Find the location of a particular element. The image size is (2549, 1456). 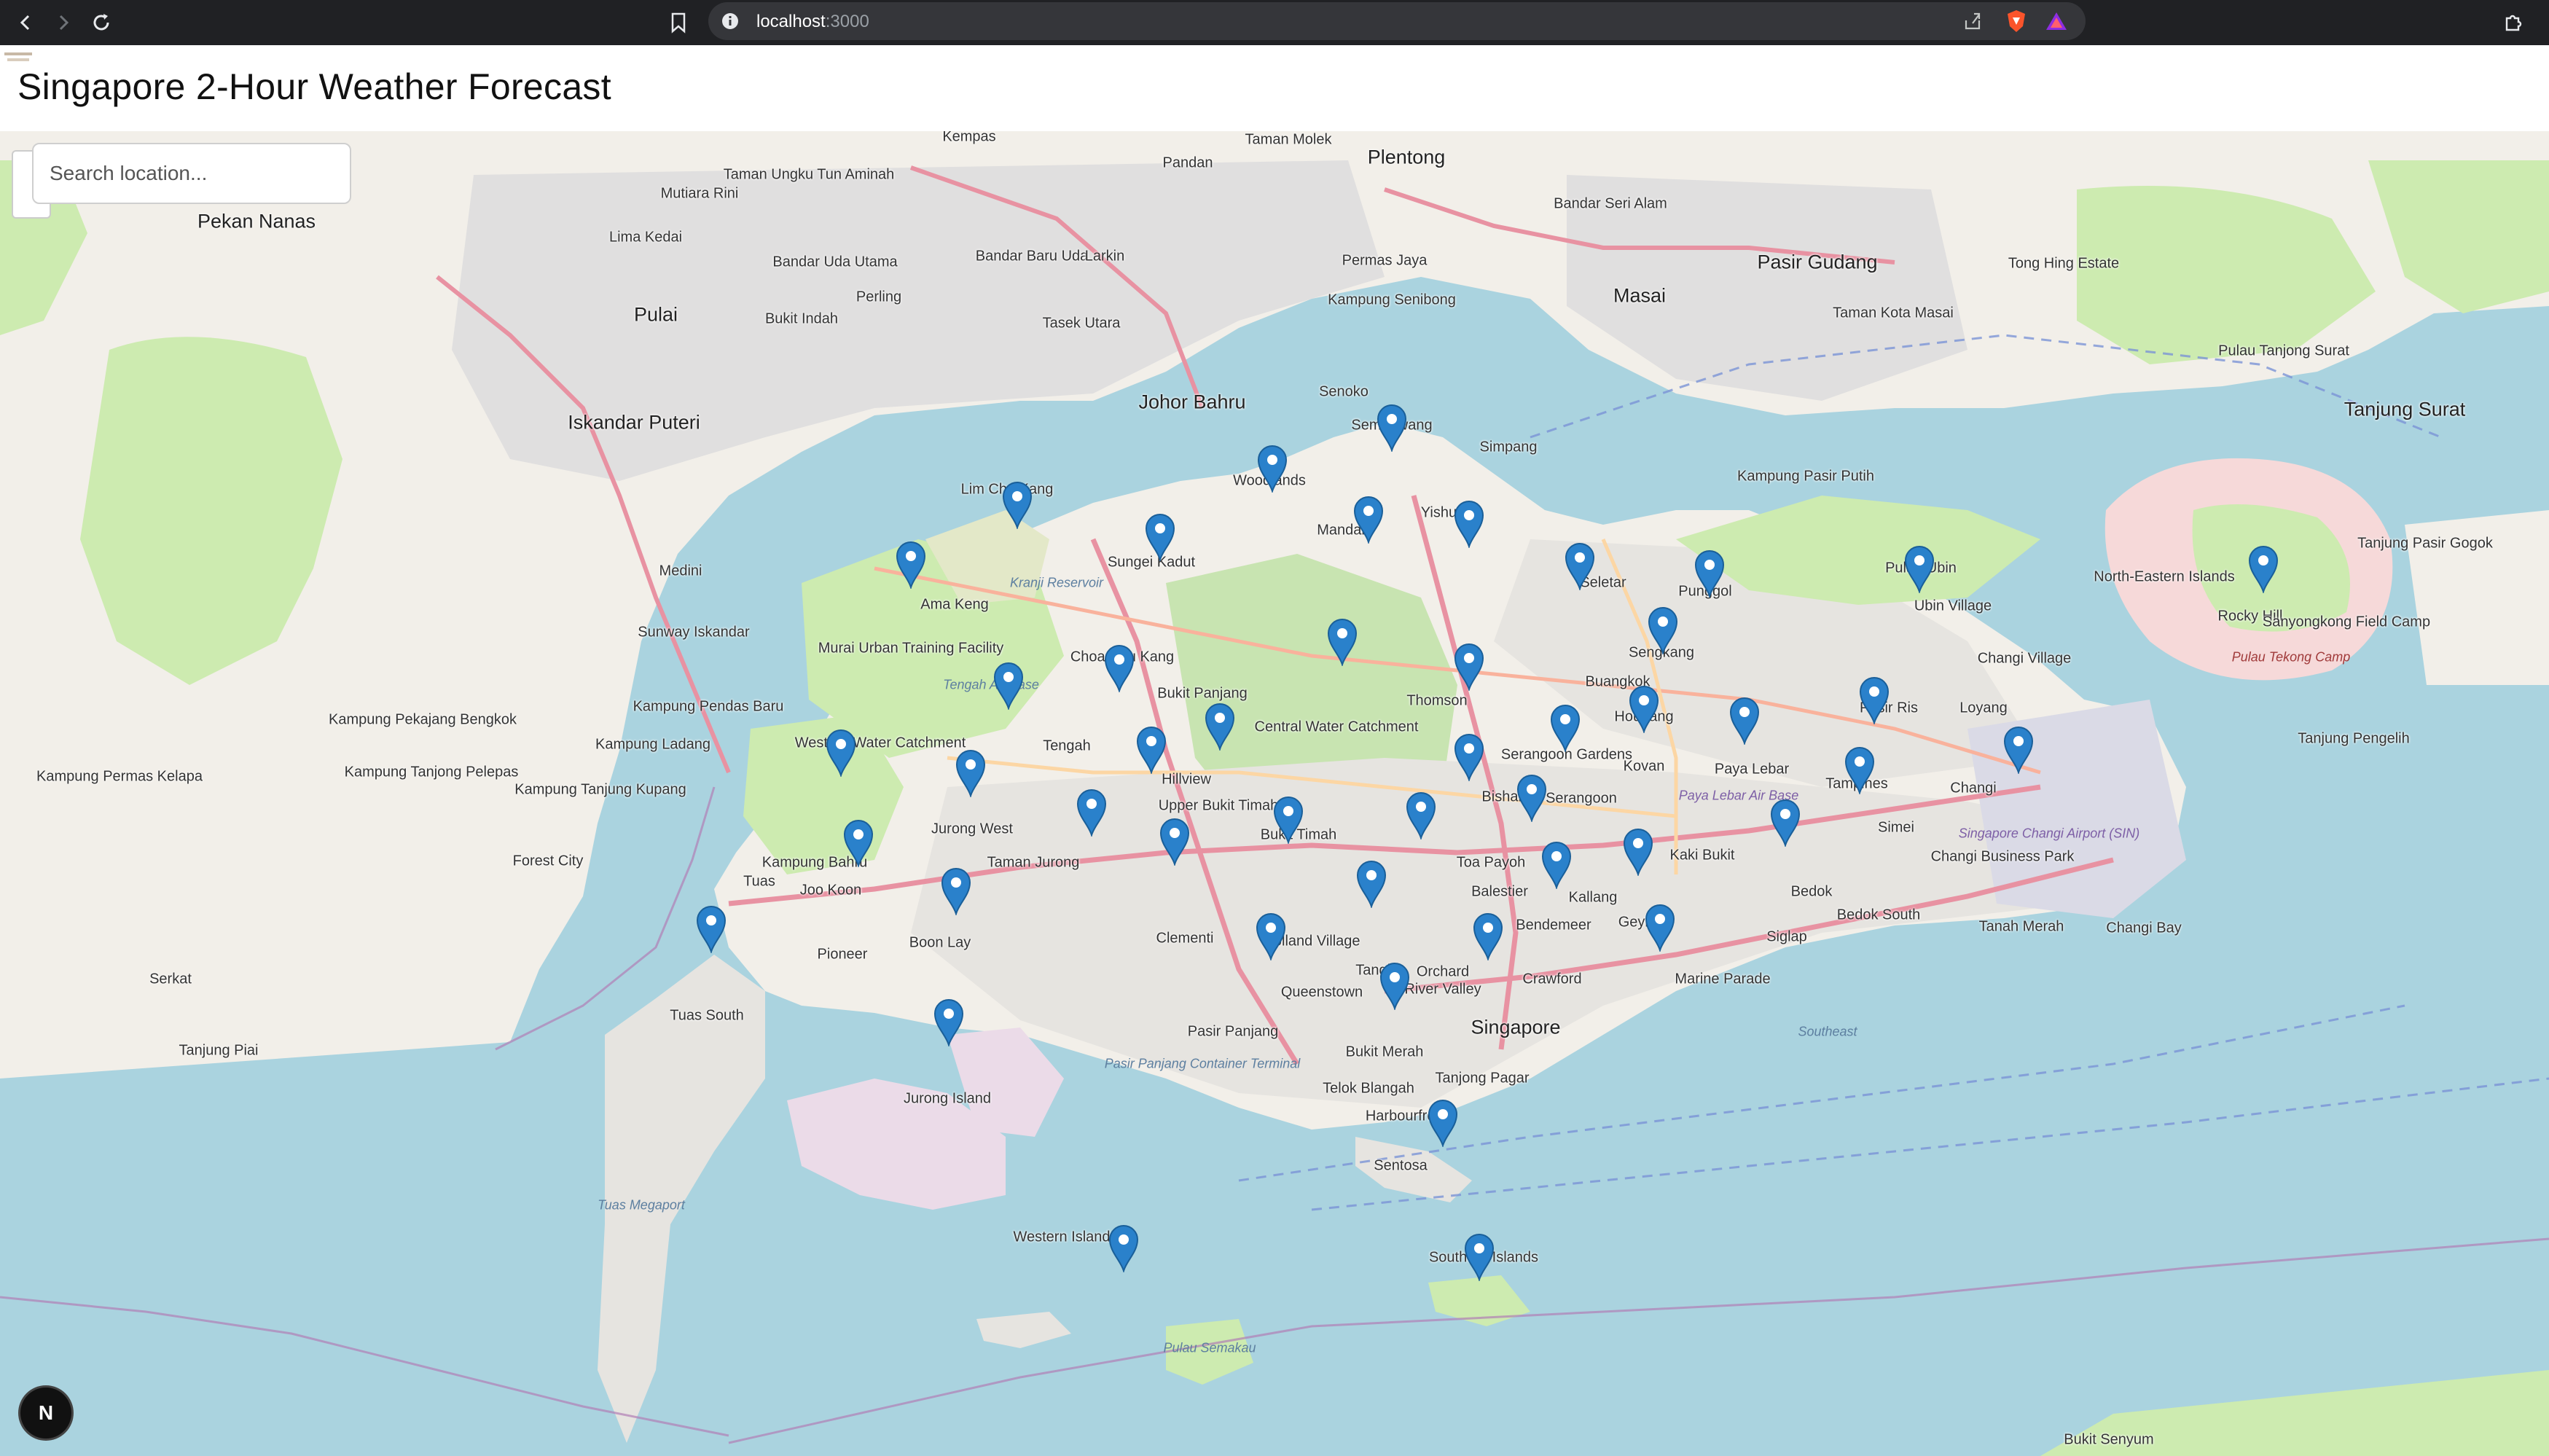

place-label: Bandar Uda Utama is located at coordinates (835, 262).